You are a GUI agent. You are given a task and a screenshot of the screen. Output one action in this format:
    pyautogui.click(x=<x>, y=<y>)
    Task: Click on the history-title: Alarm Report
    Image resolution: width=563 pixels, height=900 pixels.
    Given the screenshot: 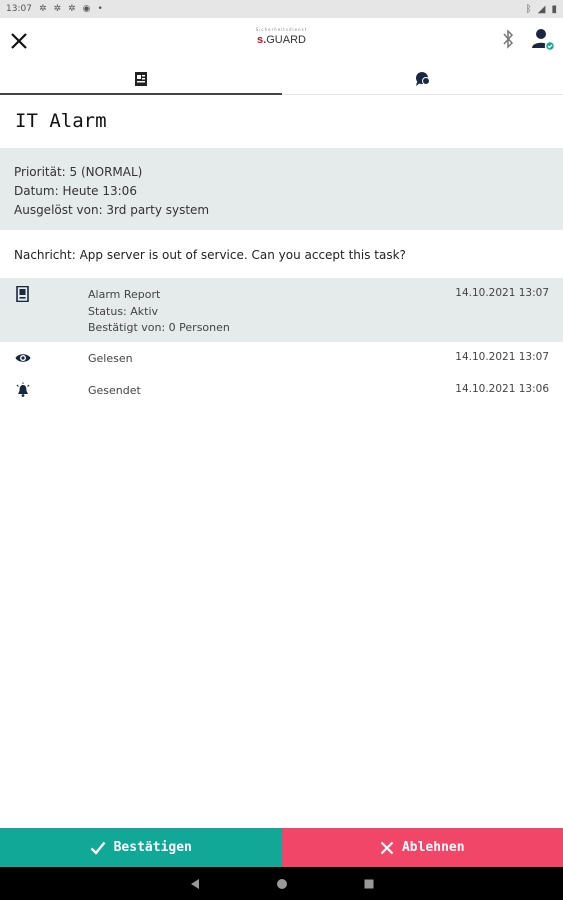 What is the action you would take?
    pyautogui.click(x=124, y=294)
    